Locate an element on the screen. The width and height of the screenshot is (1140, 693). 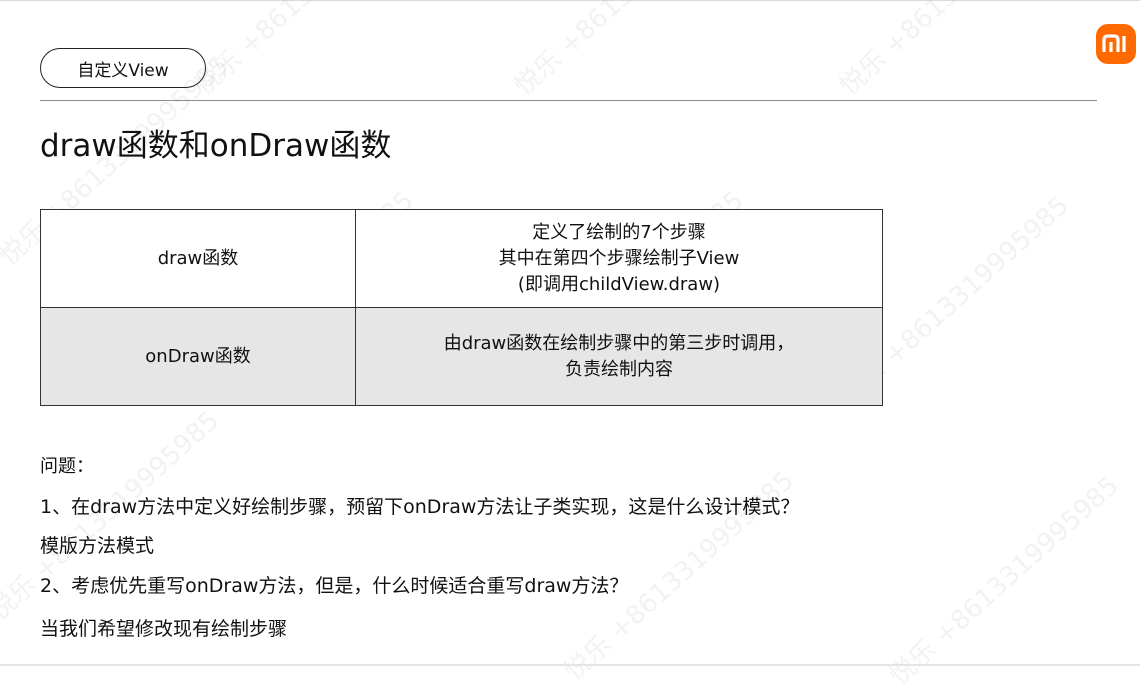
answer-1: 模版方法模式 is located at coordinates (97, 546).